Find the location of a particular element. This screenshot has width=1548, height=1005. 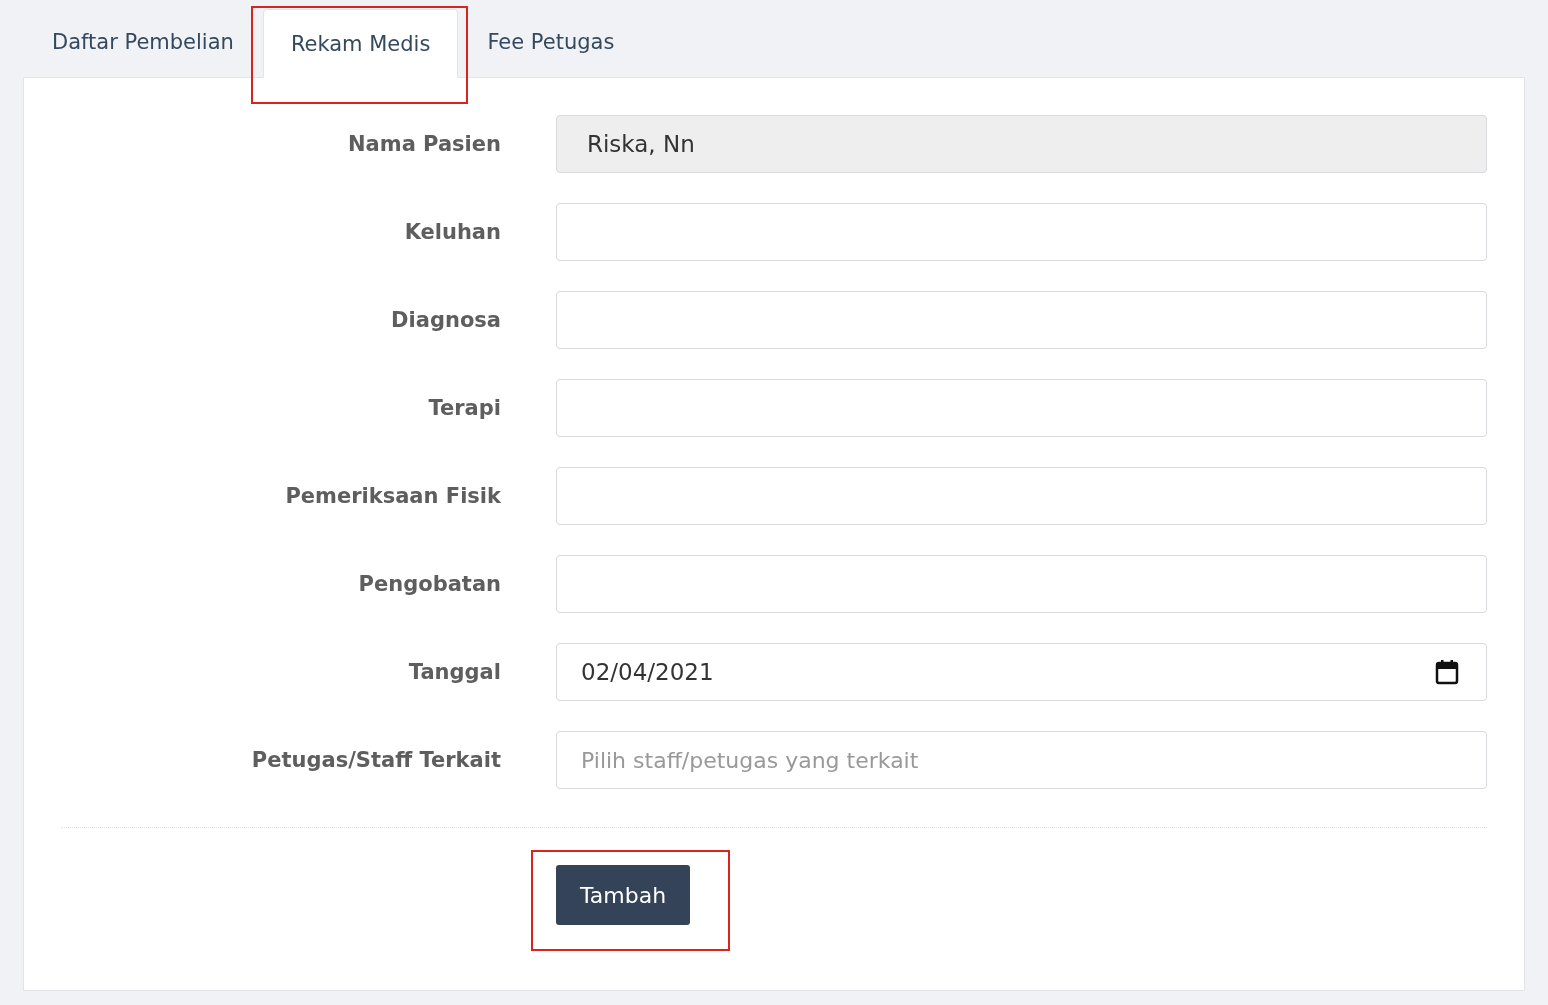

field-label: Pemeriksaan Fisik is located at coordinates (392, 496).